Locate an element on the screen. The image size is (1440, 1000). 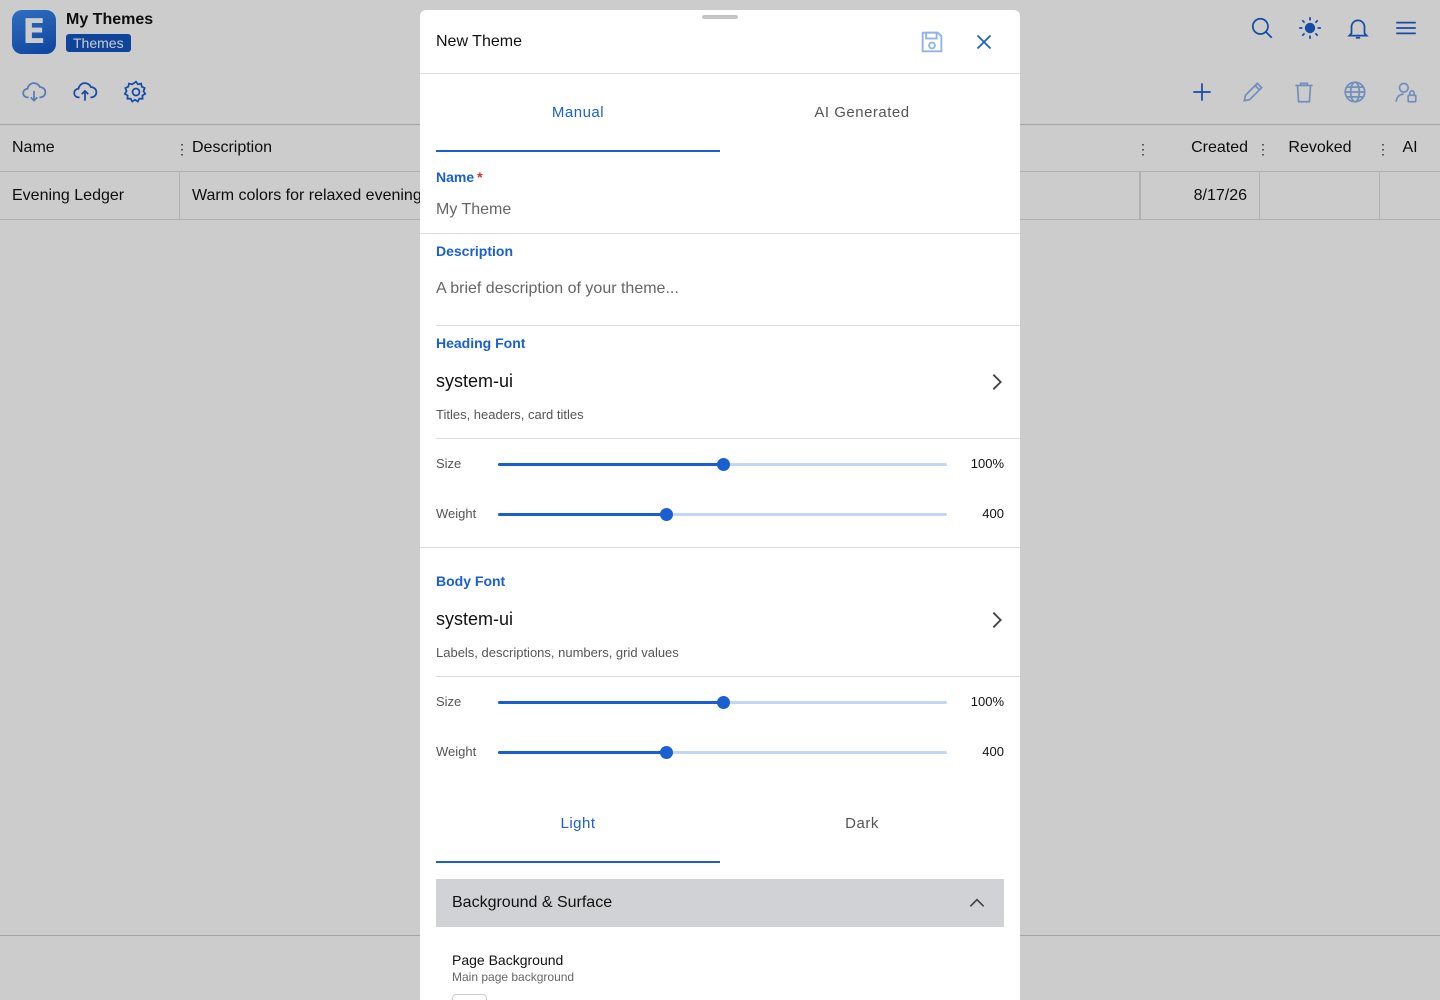
name-label: Name * is located at coordinates (459, 177).